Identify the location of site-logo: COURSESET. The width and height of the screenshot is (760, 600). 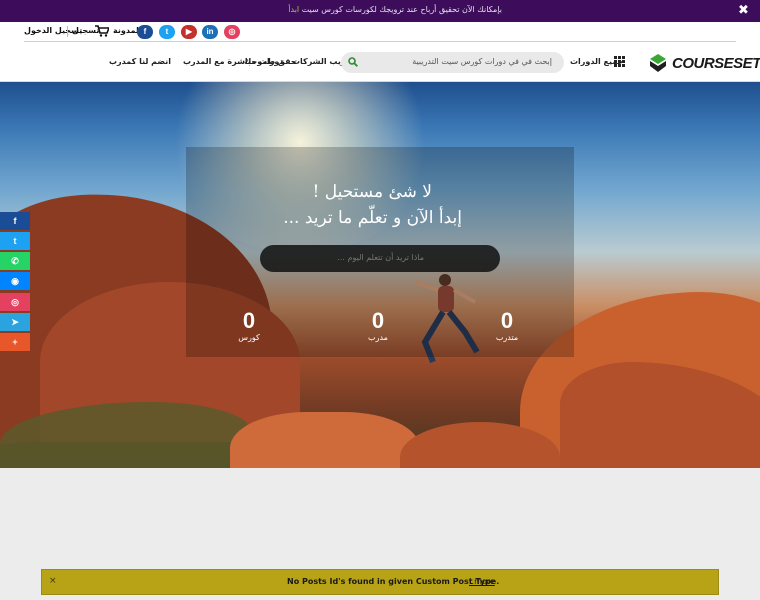
(704, 63).